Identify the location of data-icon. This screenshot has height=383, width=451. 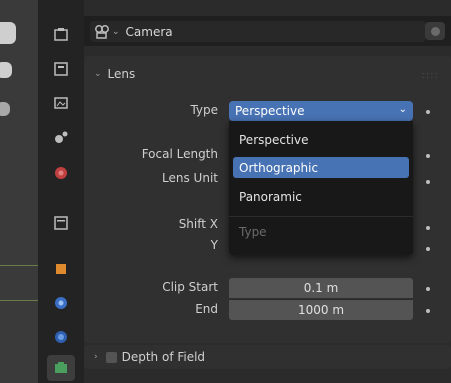
(61, 367).